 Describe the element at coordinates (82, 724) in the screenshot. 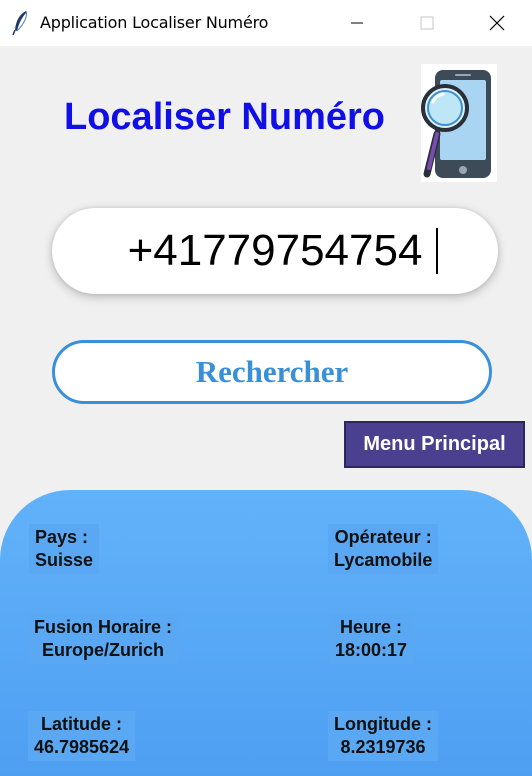

I see `latitude-label: Latitude :` at that location.